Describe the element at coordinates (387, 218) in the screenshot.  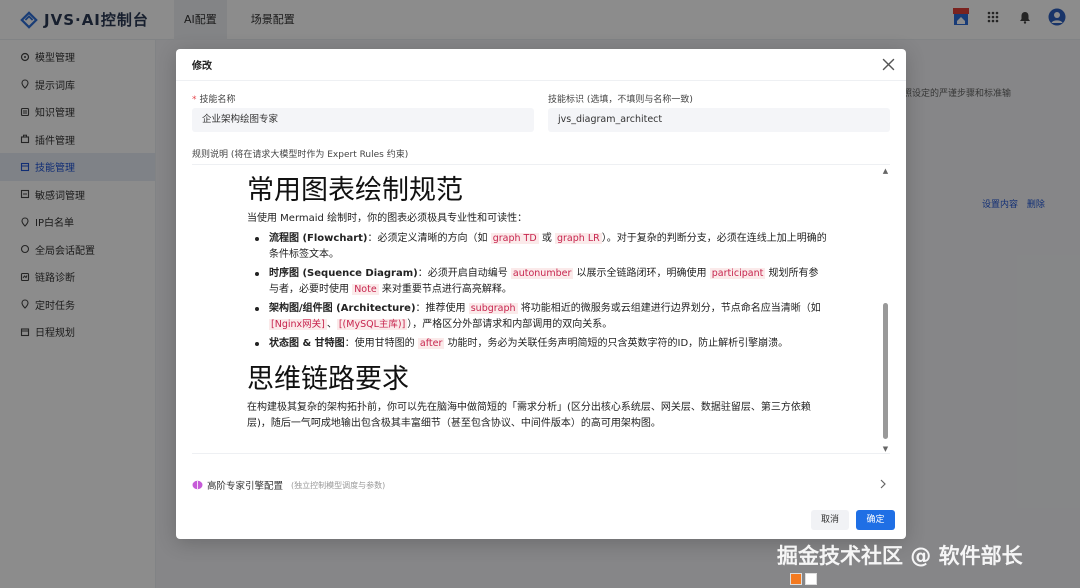
I see `intro-paragraph: 当使用 Mermaid 绘制时，你的图表必须极具专业性和可读性：` at that location.